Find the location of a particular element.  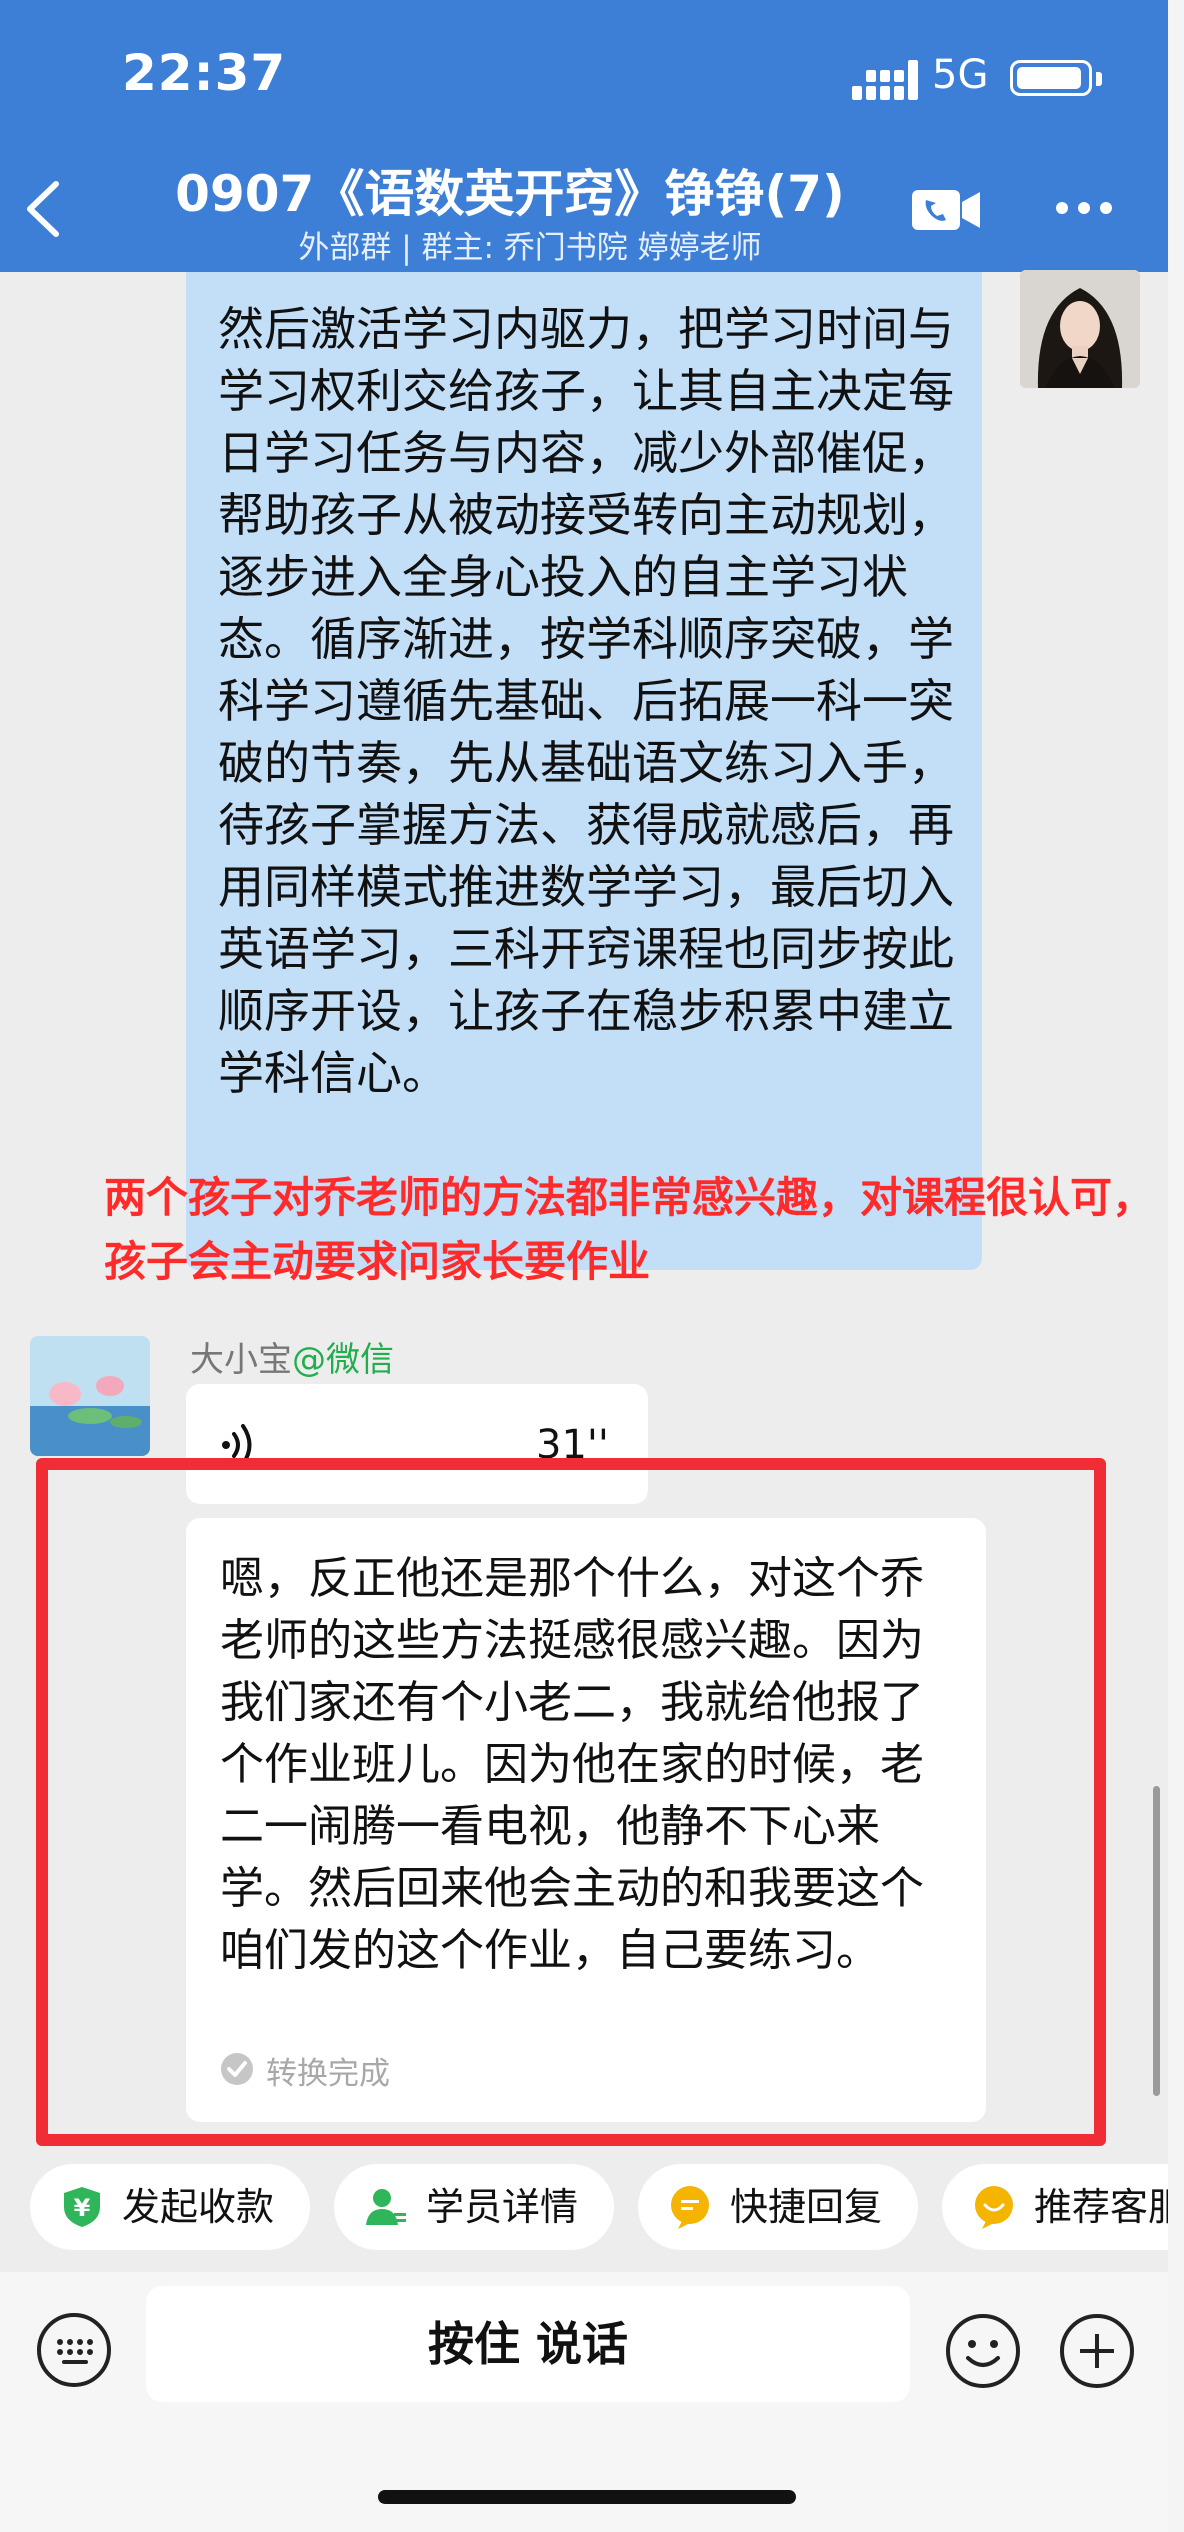

more-options-button is located at coordinates (1084, 208).